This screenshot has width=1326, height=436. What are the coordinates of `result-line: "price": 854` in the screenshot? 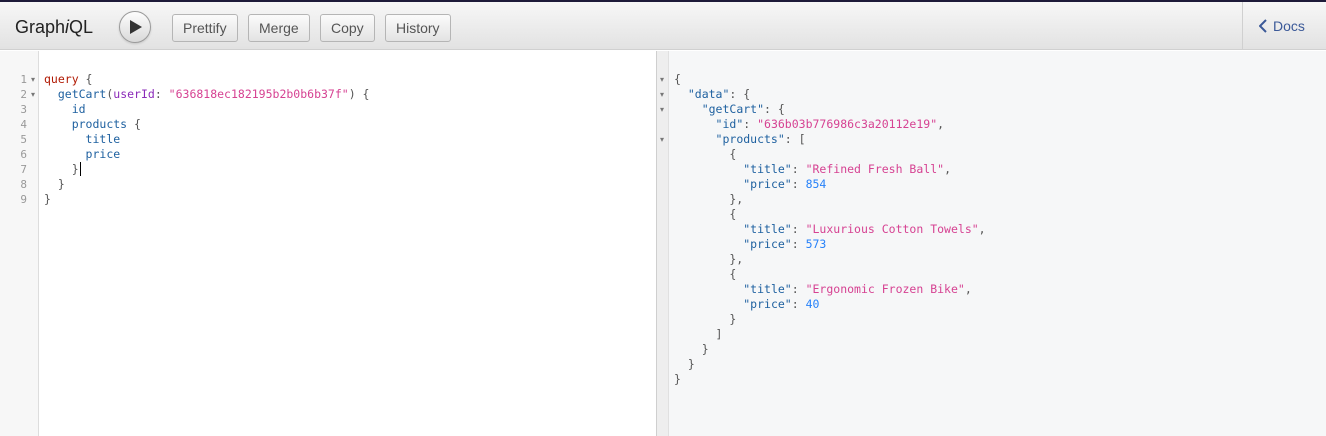 It's located at (785, 184).